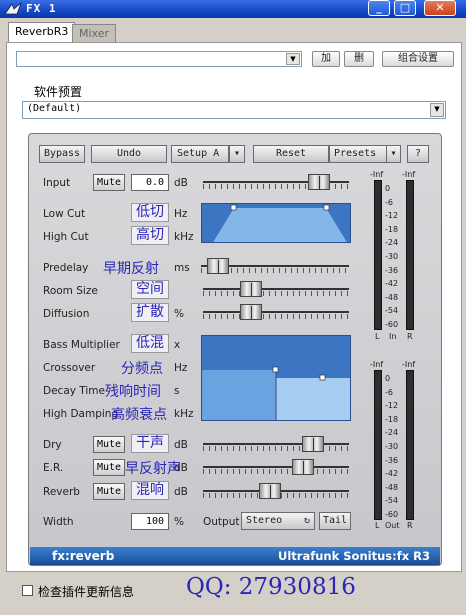  Describe the element at coordinates (62, 154) in the screenshot. I see `bypass-button: Bypass` at that location.